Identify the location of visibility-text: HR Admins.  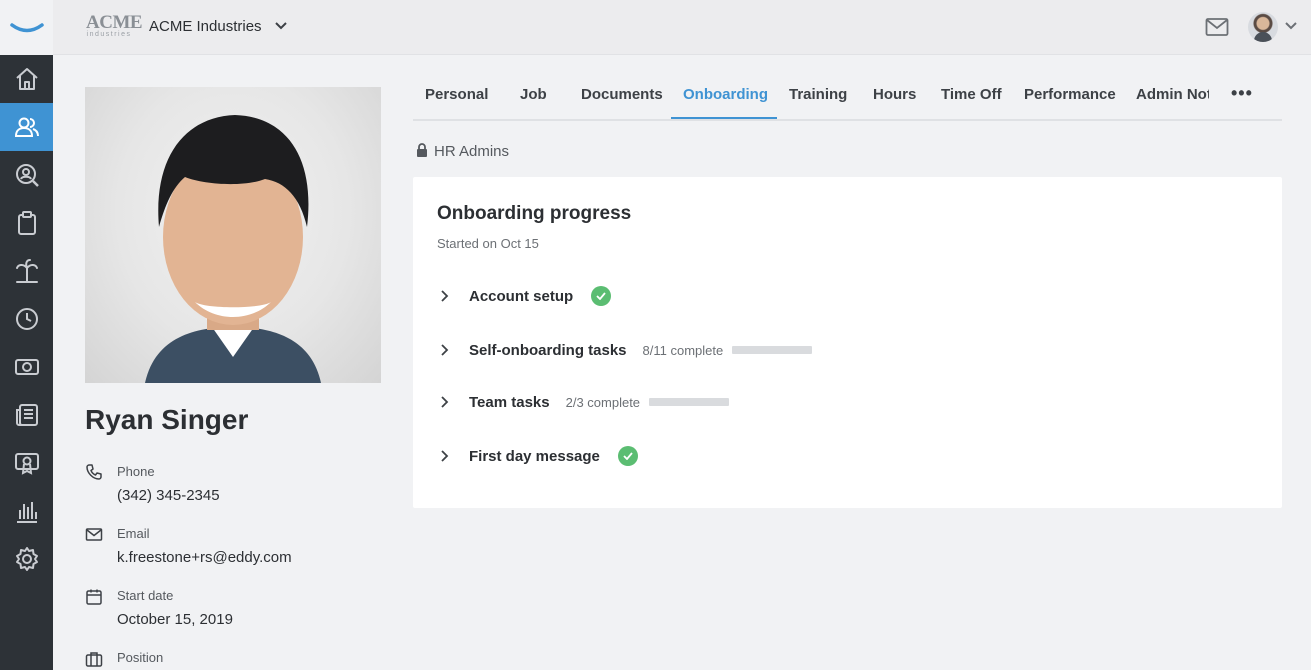
(472, 151).